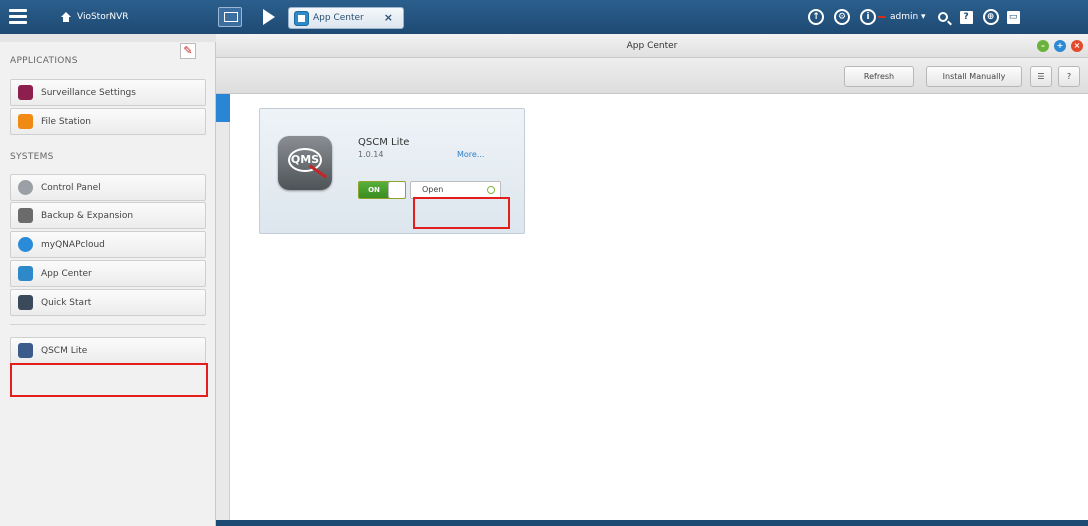 This screenshot has height=526, width=1088. What do you see at coordinates (882, 17) in the screenshot?
I see `notification-badge` at bounding box center [882, 17].